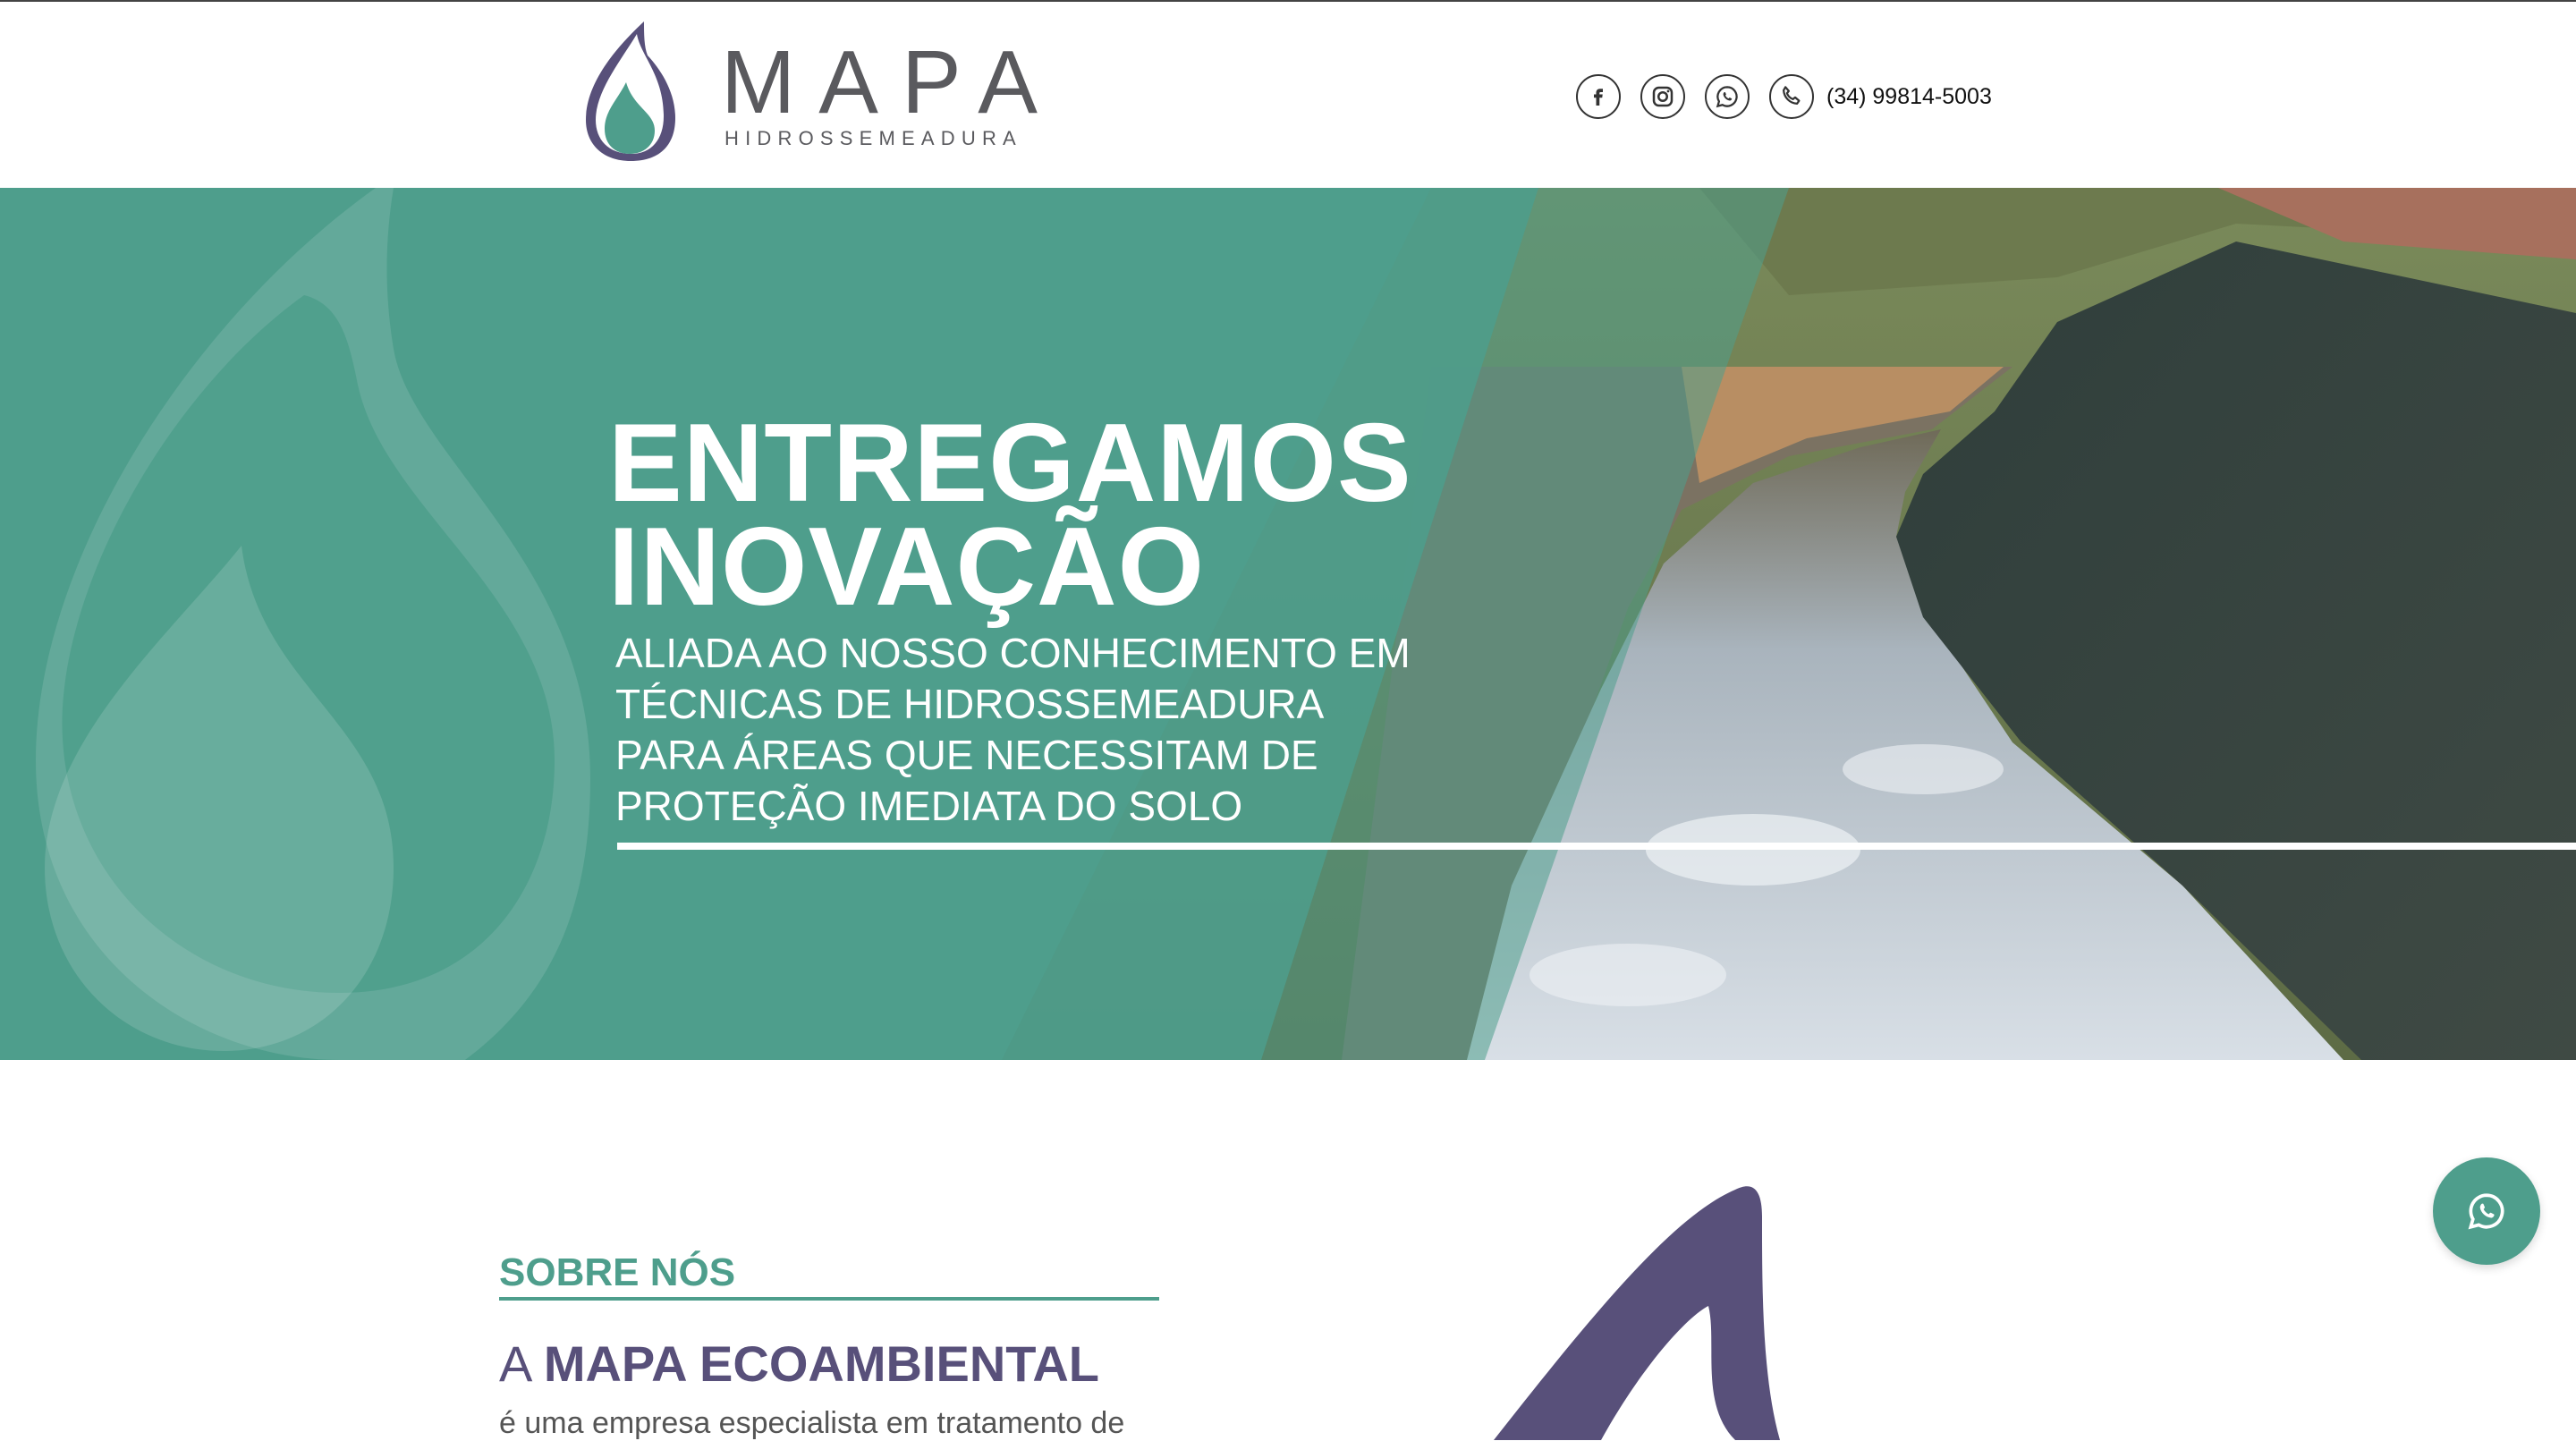  Describe the element at coordinates (829, 1299) in the screenshot. I see `about-divider` at that location.